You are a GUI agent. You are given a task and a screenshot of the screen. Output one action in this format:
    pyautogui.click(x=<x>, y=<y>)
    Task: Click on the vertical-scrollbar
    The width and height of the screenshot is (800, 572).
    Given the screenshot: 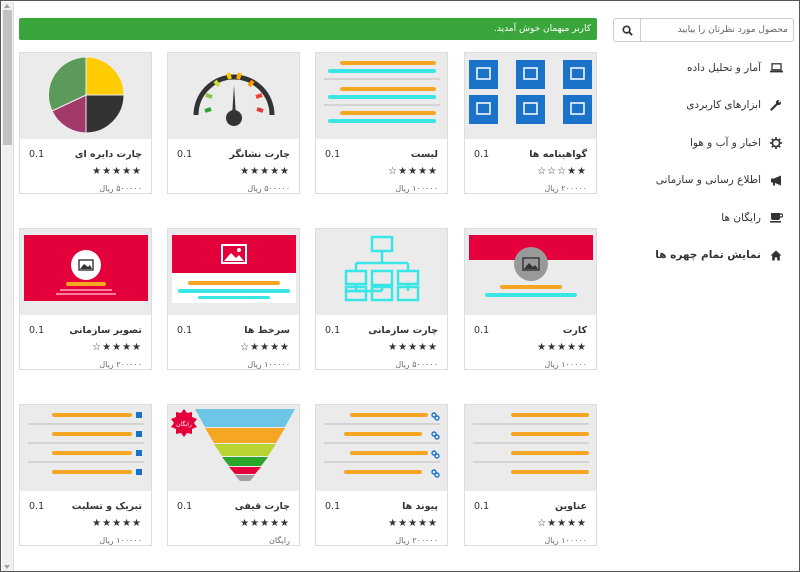 What is the action you would take?
    pyautogui.click(x=8, y=286)
    